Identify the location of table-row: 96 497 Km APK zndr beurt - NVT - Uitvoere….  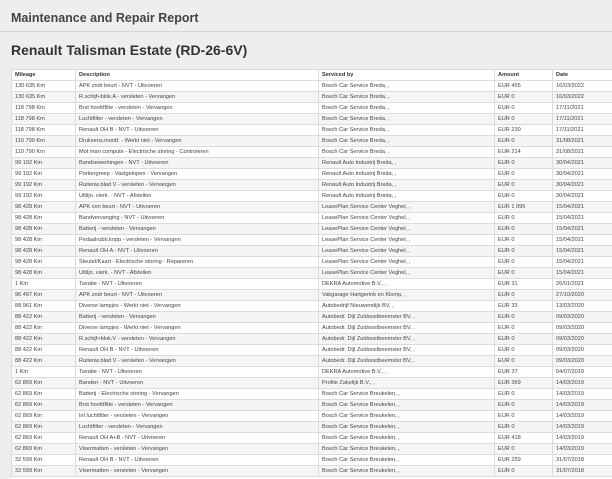
(311, 295).